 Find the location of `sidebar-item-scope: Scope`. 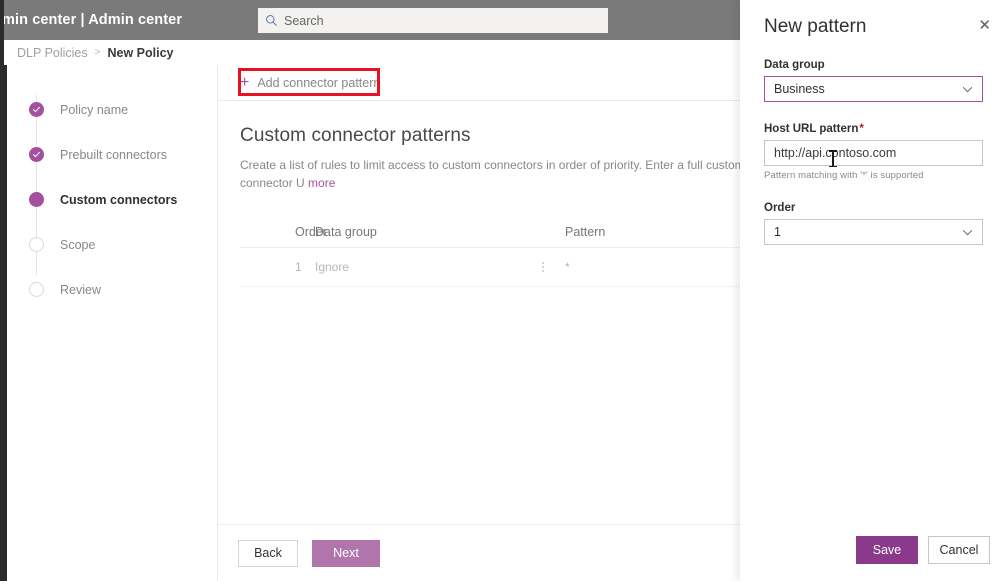

sidebar-item-scope: Scope is located at coordinates (112, 244).